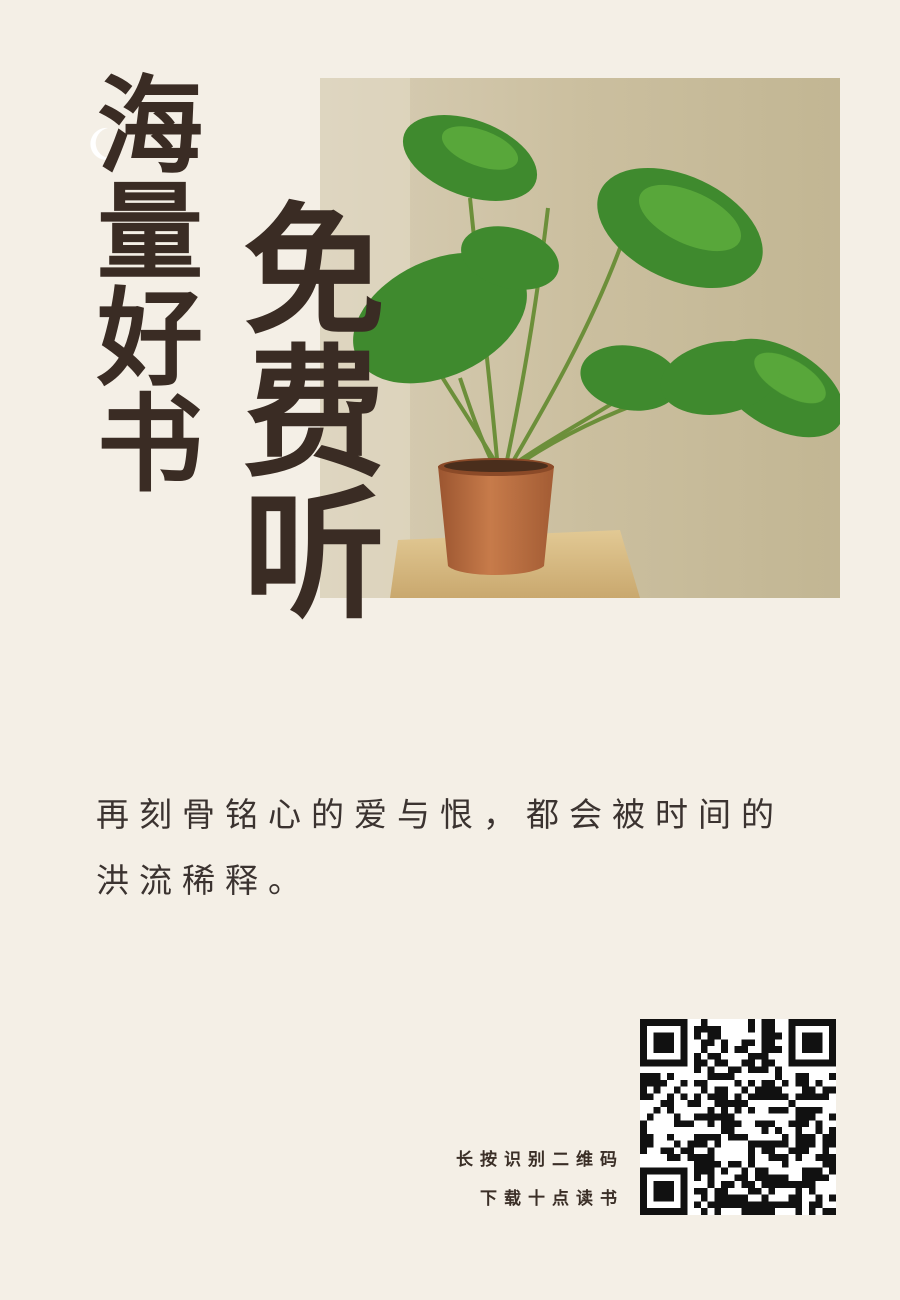 The width and height of the screenshot is (900, 1300). I want to click on qr-code-image, so click(738, 1117).